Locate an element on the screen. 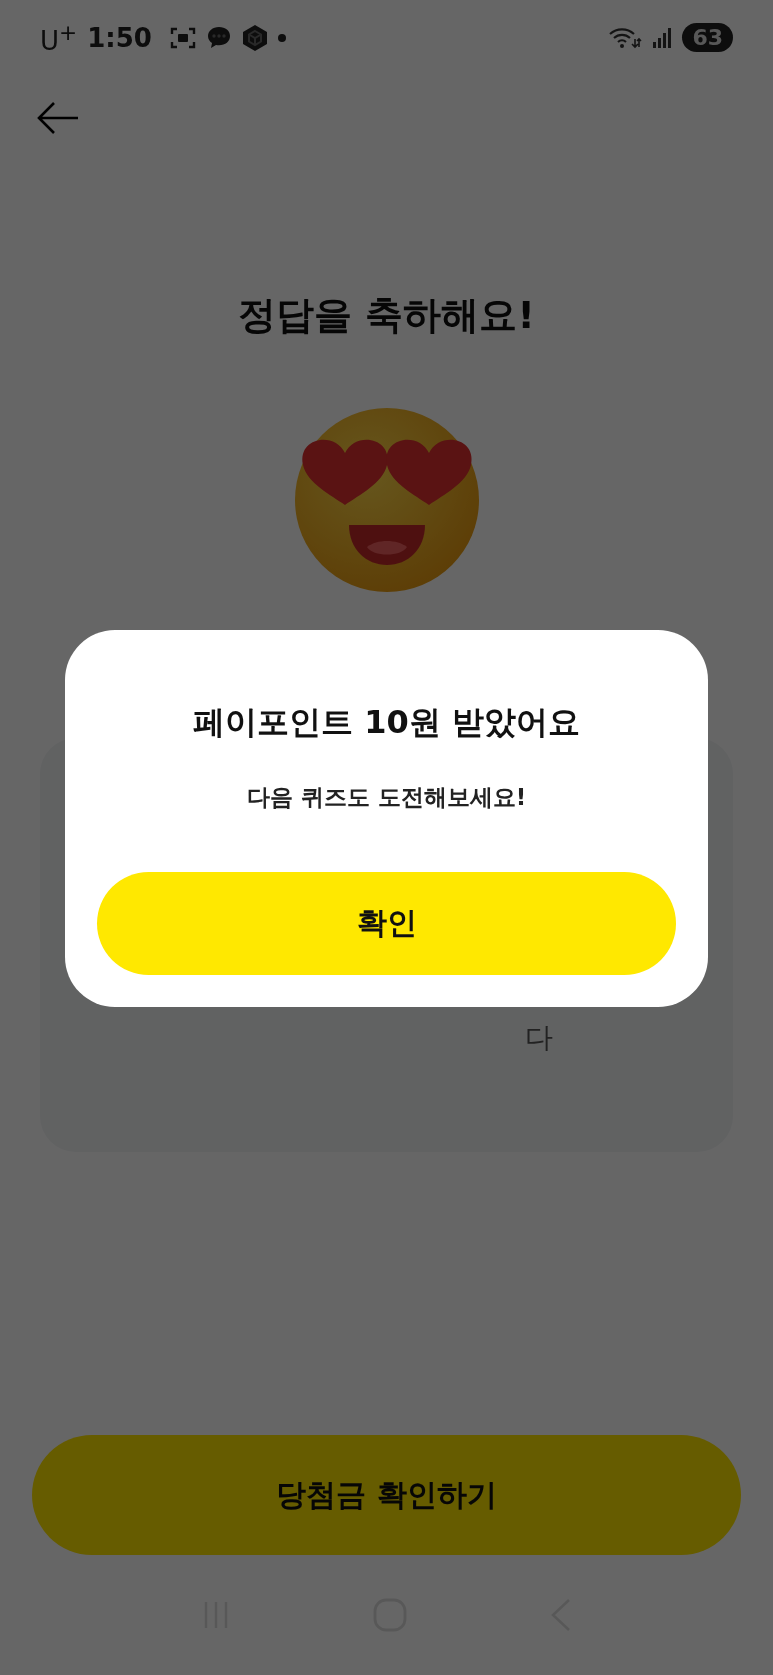  carrier-label: U$^{+}$ is located at coordinates (59, 37).